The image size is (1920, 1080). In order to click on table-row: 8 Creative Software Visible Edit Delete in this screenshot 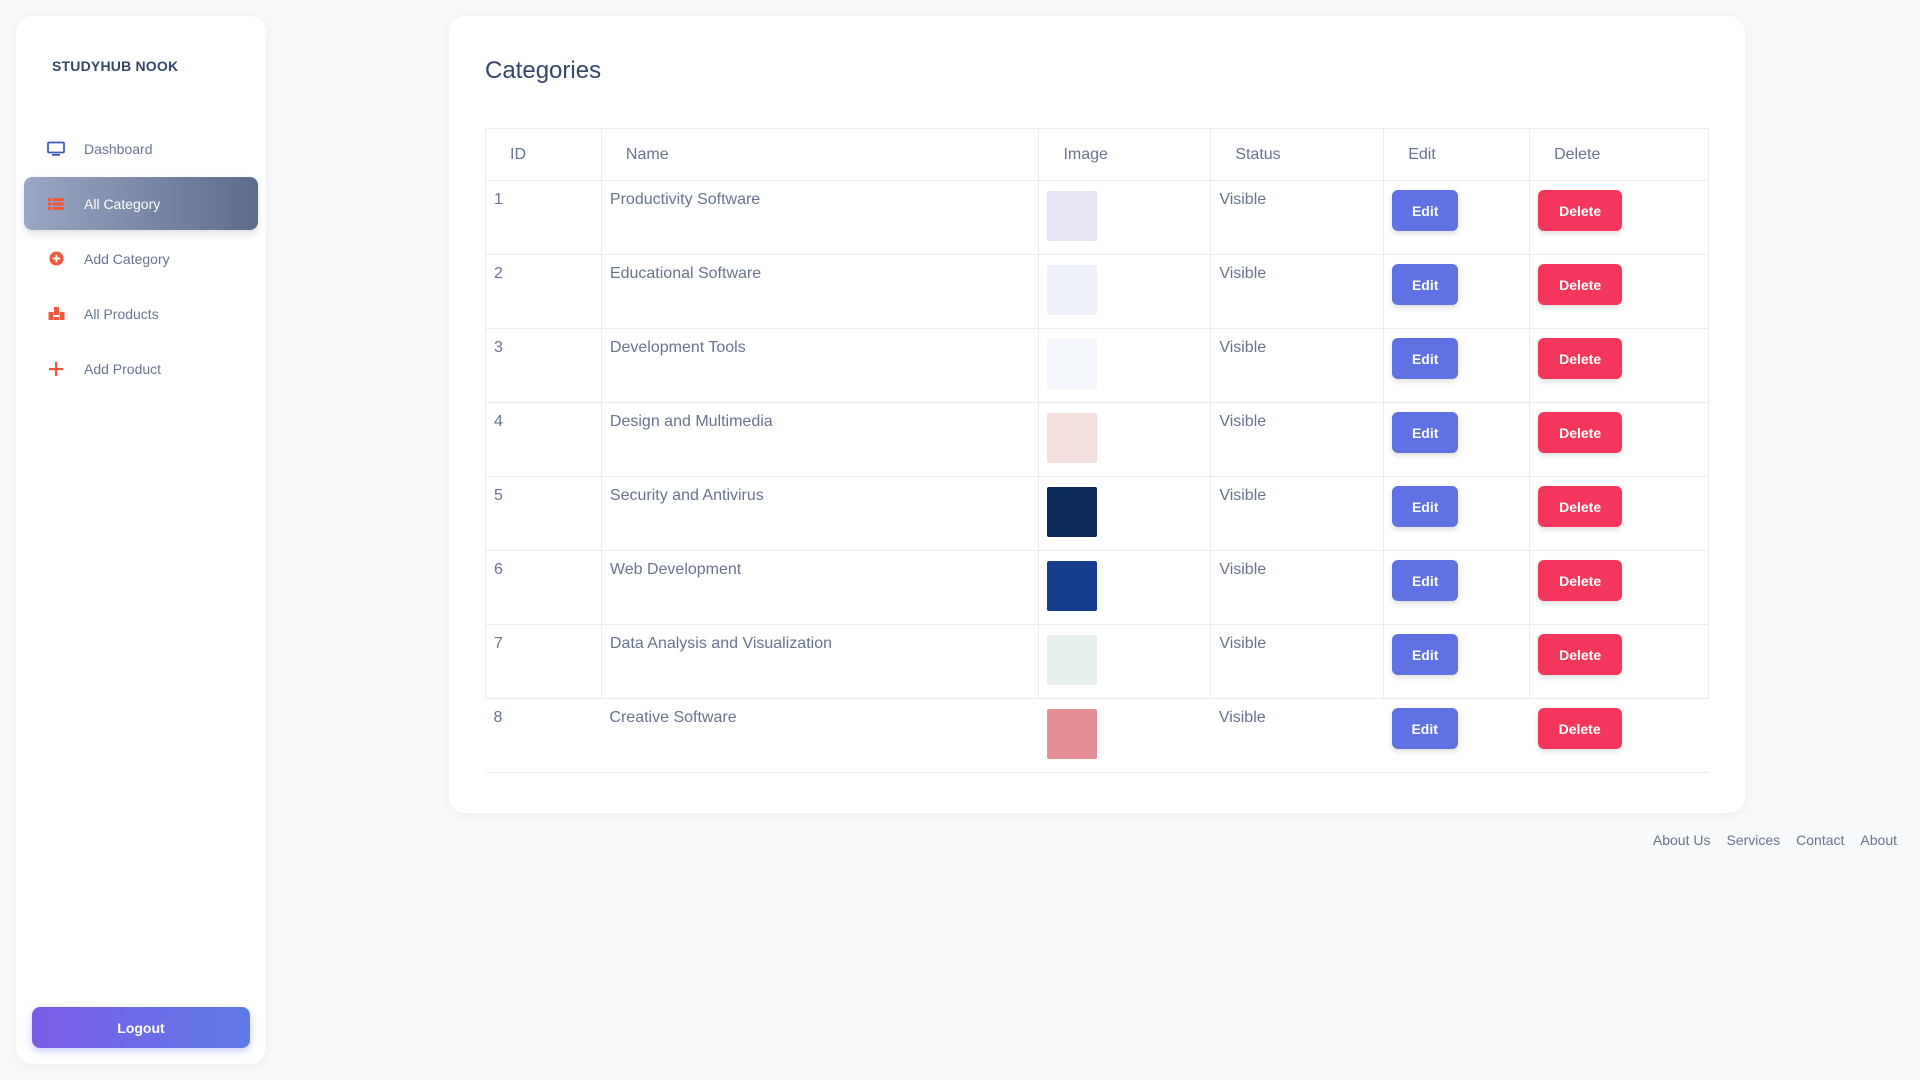, I will do `click(1097, 735)`.